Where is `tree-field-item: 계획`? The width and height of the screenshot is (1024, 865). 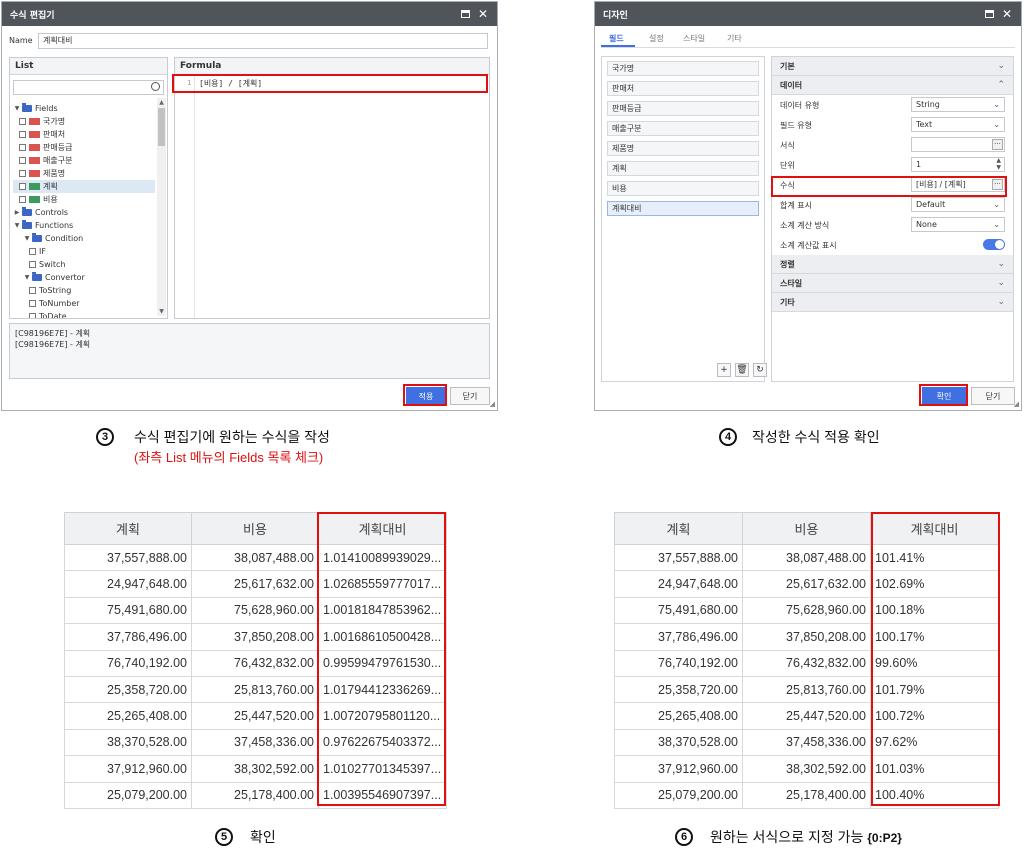 tree-field-item: 계획 is located at coordinates (84, 186).